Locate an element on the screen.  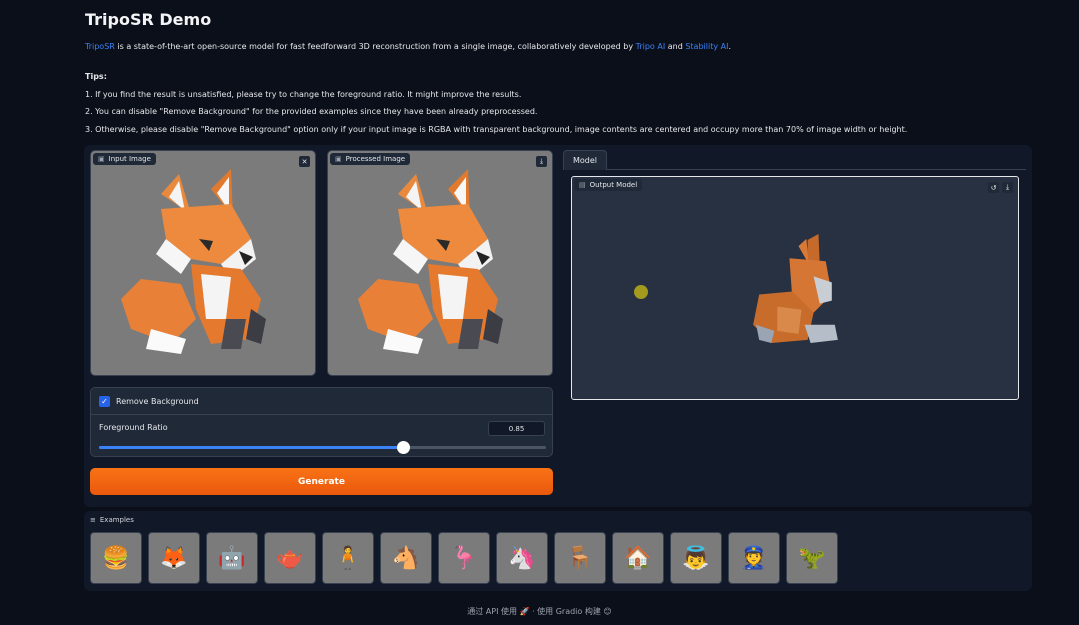
gradio-logo-icon: 😊 is located at coordinates (607, 611).